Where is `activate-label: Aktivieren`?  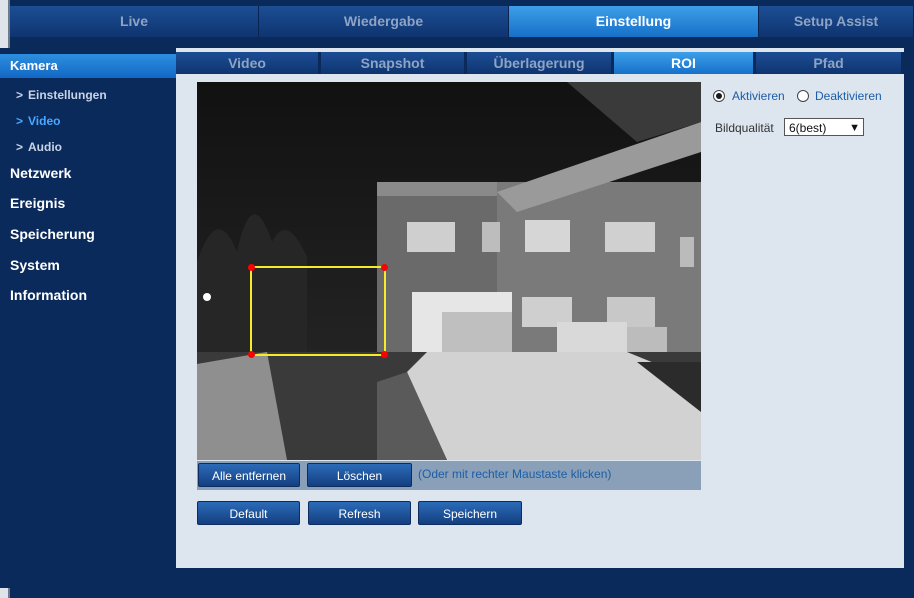
activate-label: Aktivieren is located at coordinates (758, 96).